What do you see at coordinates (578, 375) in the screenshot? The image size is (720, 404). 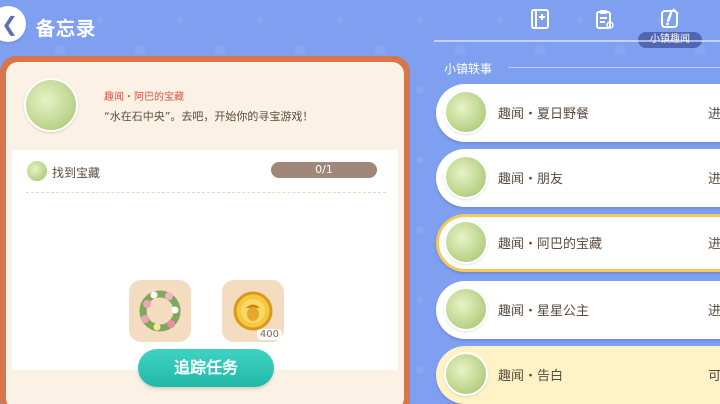 I see `list-item: 趣闻・告白 可` at bounding box center [578, 375].